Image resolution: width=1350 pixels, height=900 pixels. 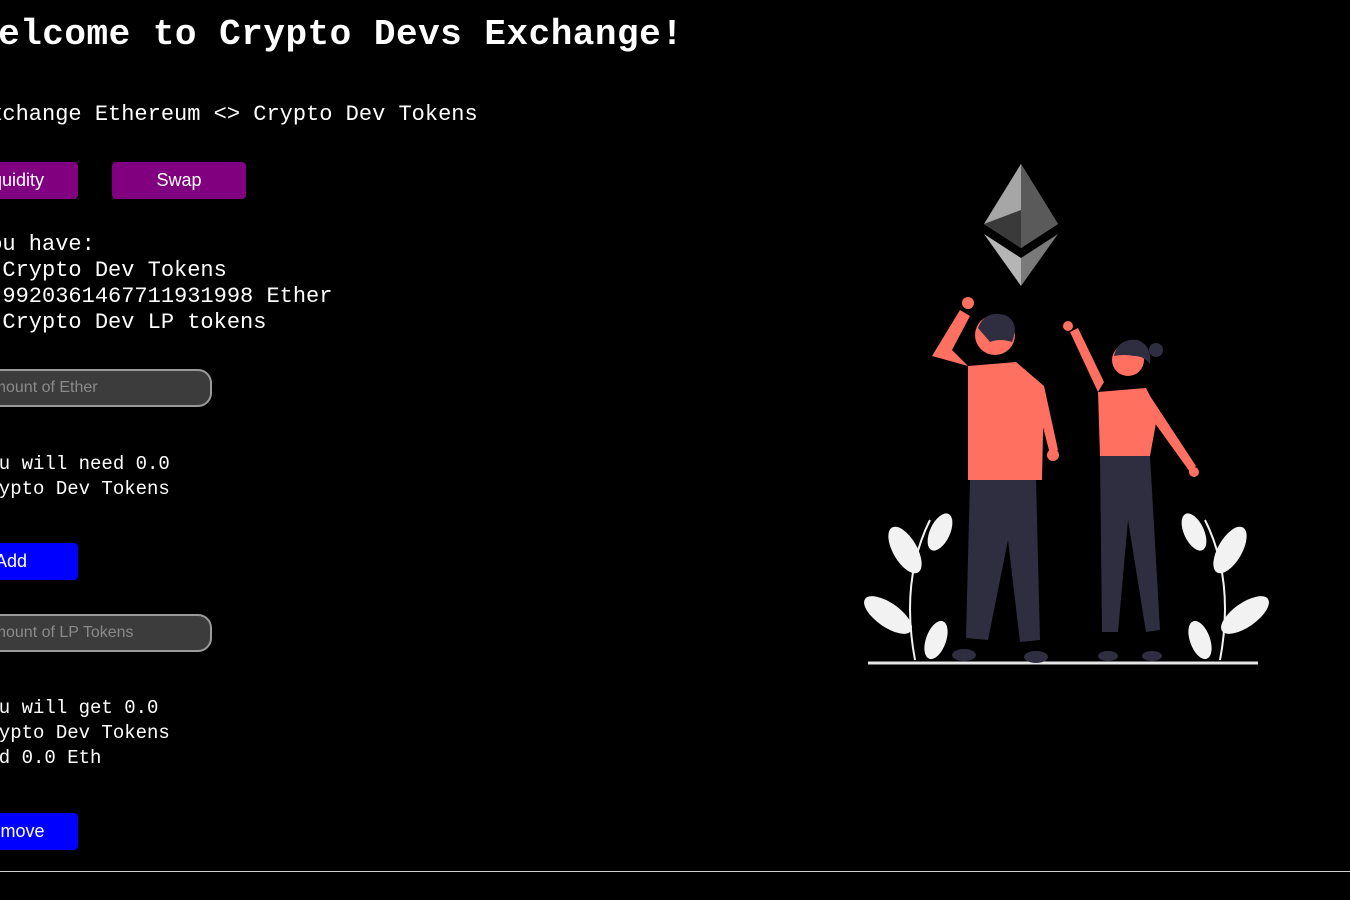 What do you see at coordinates (79, 708) in the screenshot?
I see `withdraw-tokens-line: You will get 0.0` at bounding box center [79, 708].